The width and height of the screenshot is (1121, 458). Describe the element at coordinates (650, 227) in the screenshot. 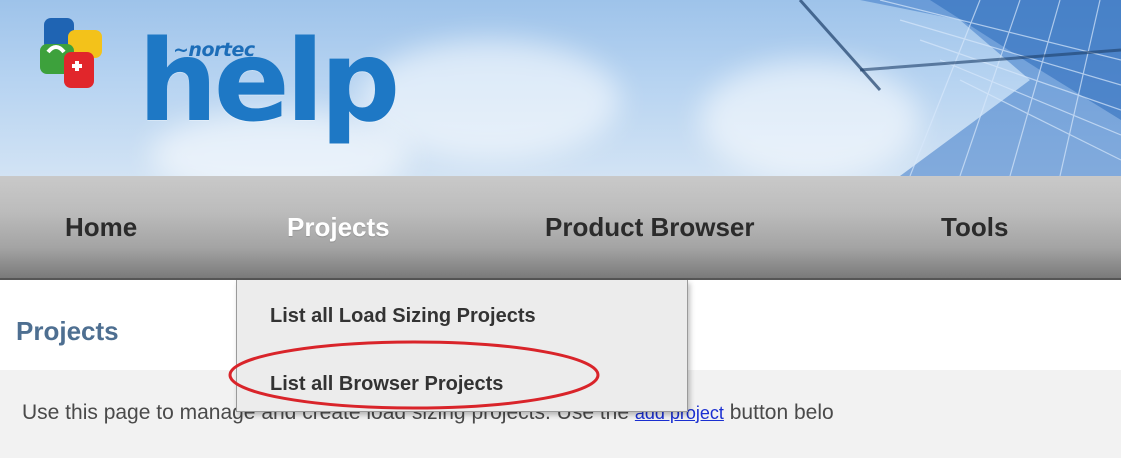

I see `nav-product-browser: Product Browser` at that location.